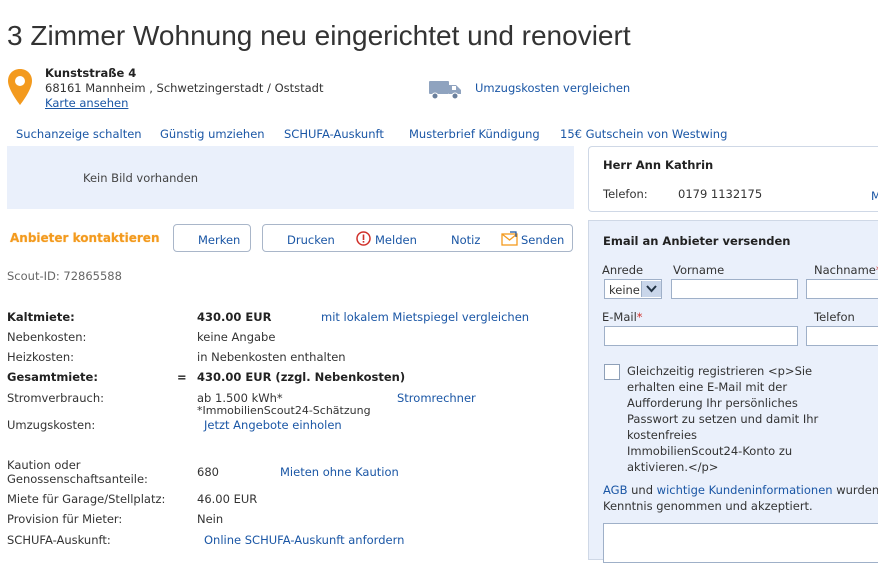 The height and width of the screenshot is (563, 878). Describe the element at coordinates (625, 194) in the screenshot. I see `phone-label: Telefon:` at that location.